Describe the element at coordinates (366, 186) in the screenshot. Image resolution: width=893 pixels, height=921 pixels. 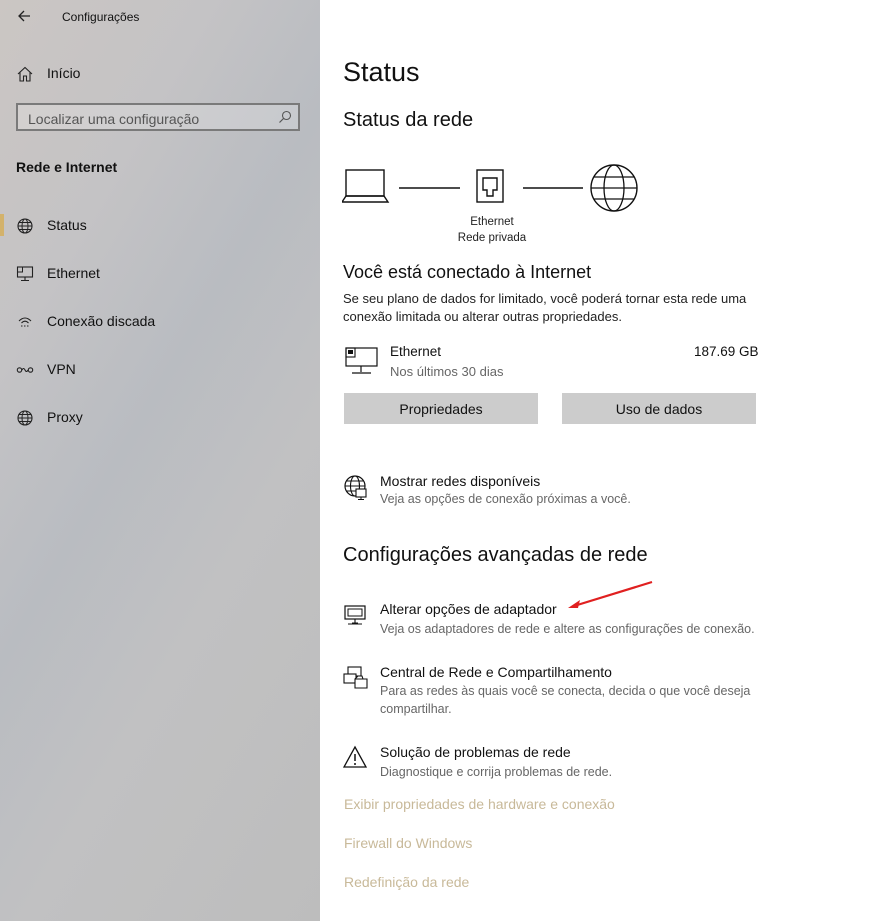
I see `laptop-icon` at that location.